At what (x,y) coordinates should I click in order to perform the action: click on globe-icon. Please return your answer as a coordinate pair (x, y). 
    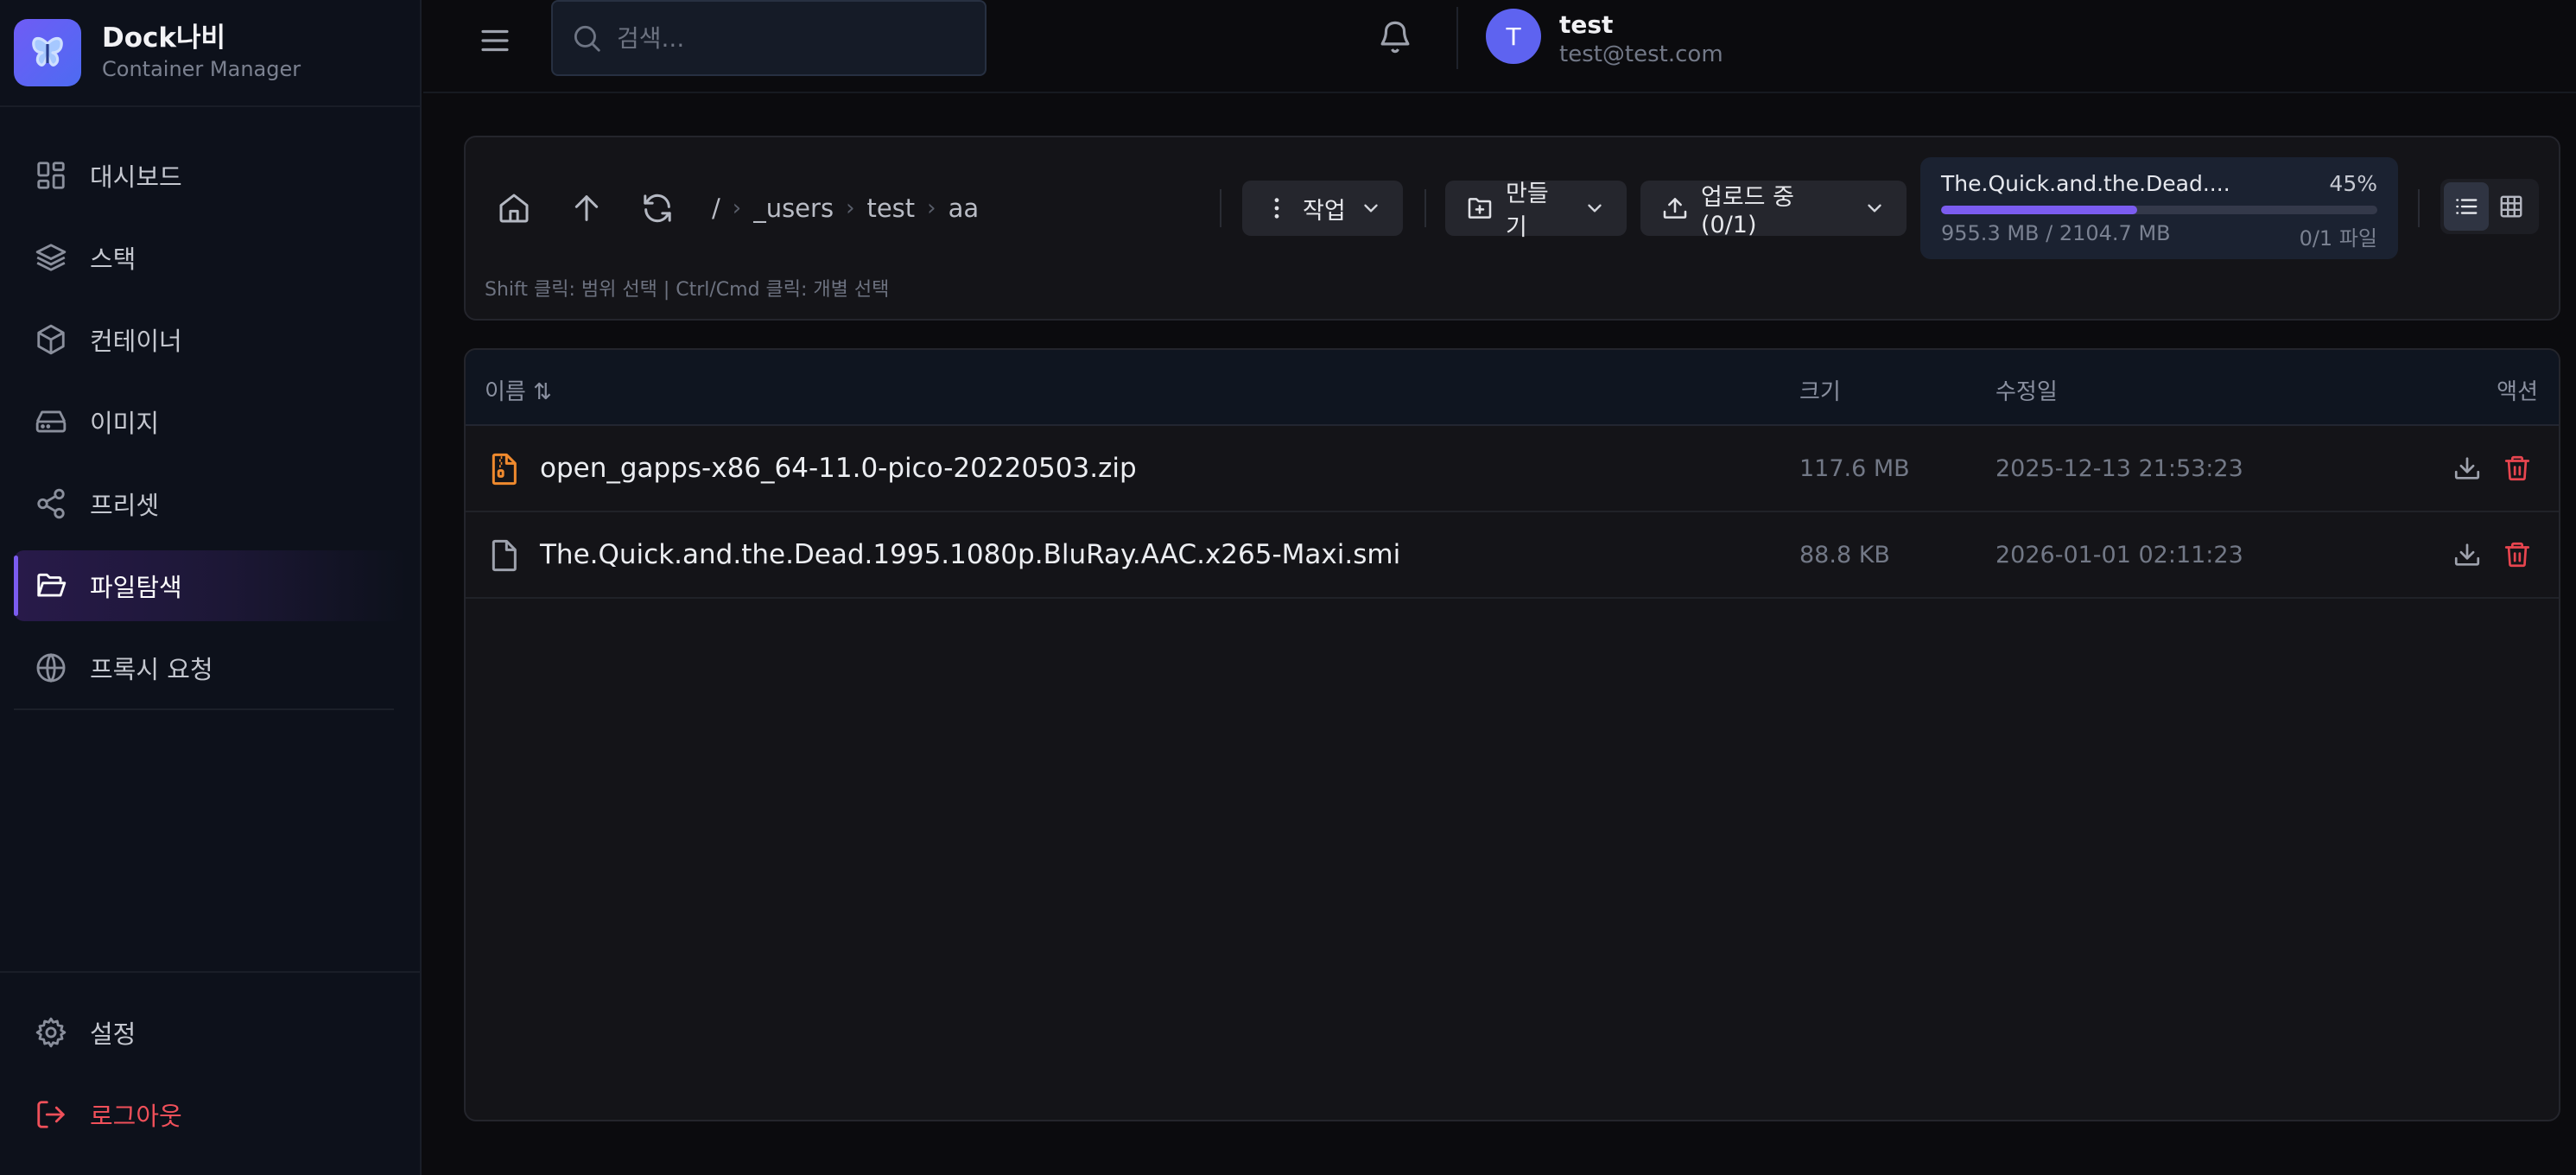
    Looking at the image, I should click on (51, 667).